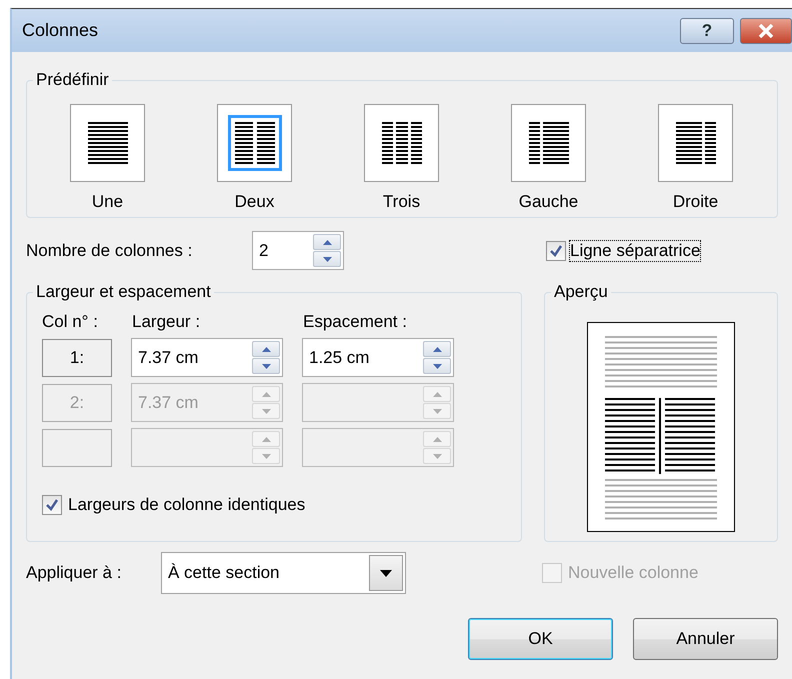 Image resolution: width=792 pixels, height=679 pixels. I want to click on help-button: ?, so click(707, 31).